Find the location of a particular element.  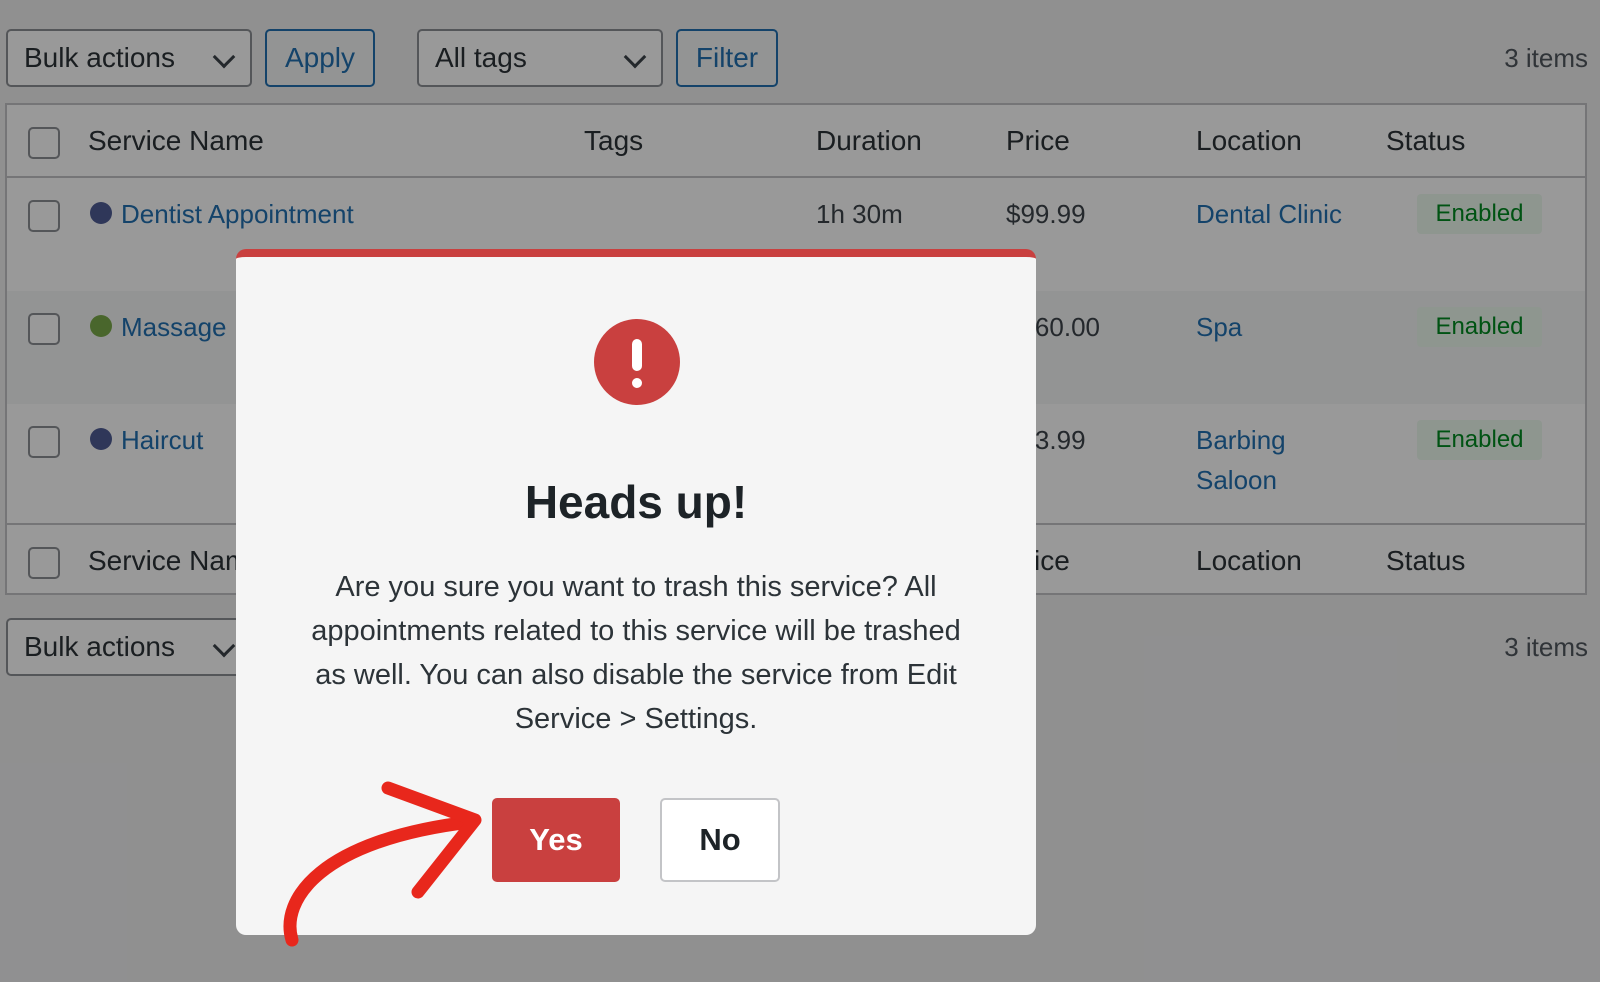

yes-button: Yes is located at coordinates (556, 840).